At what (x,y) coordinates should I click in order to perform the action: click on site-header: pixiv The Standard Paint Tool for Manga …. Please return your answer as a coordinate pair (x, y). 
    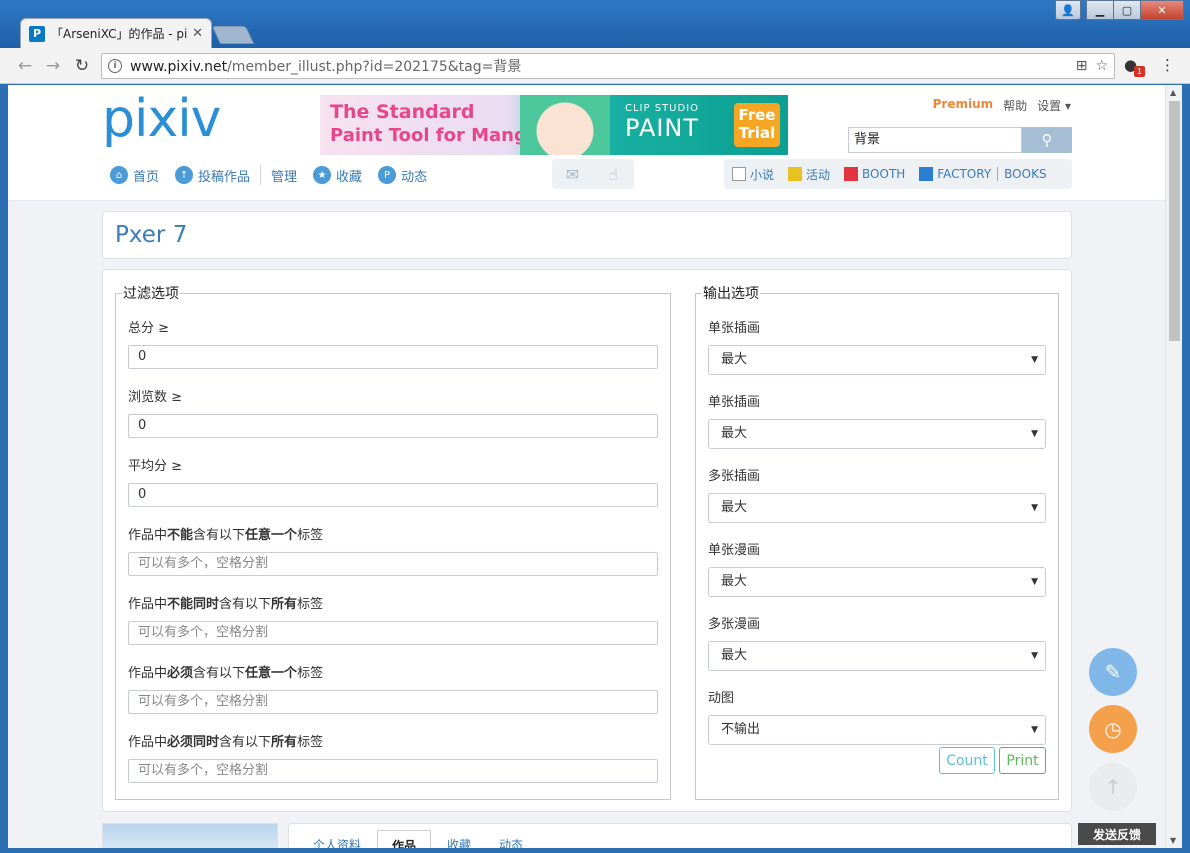
    Looking at the image, I should click on (586, 143).